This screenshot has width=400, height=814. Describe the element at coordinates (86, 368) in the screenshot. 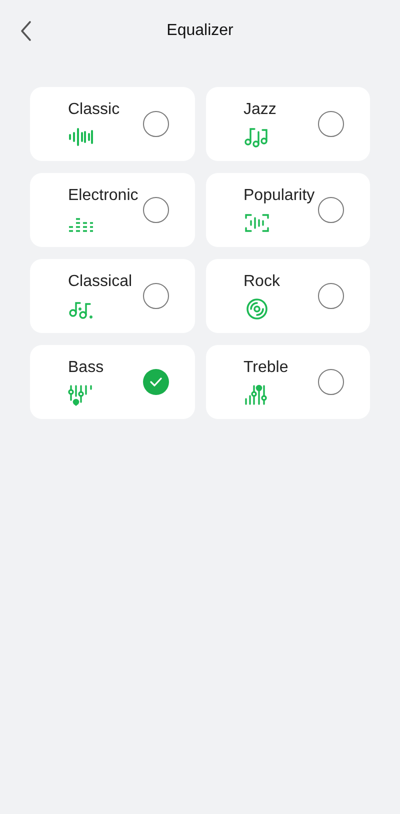

I see `preset-name: Bass` at that location.